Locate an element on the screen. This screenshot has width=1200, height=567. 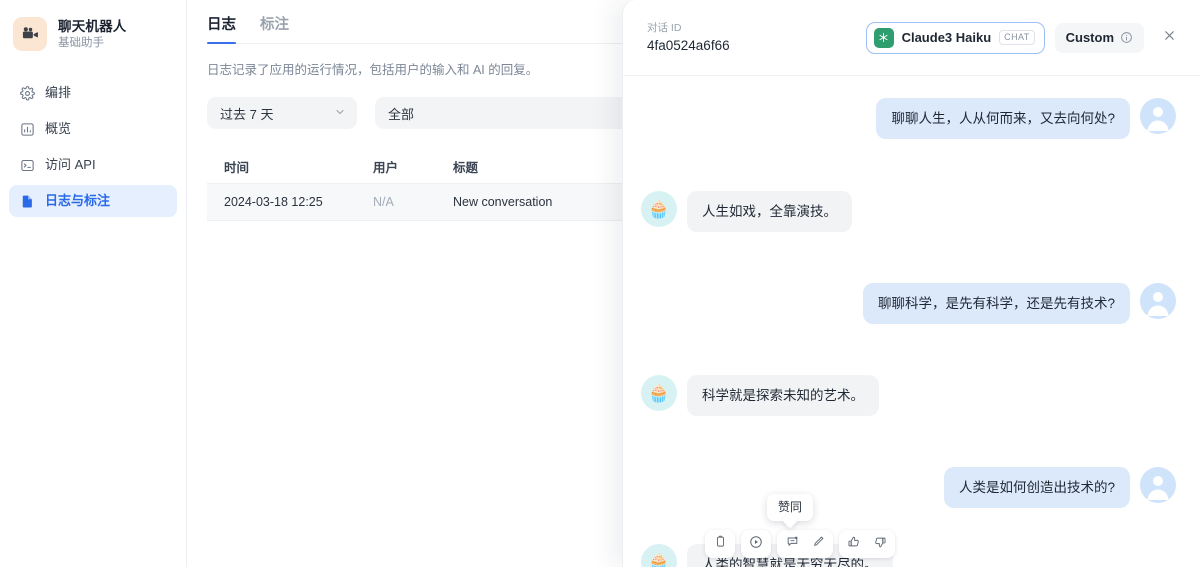
terminal-icon is located at coordinates (27, 165).